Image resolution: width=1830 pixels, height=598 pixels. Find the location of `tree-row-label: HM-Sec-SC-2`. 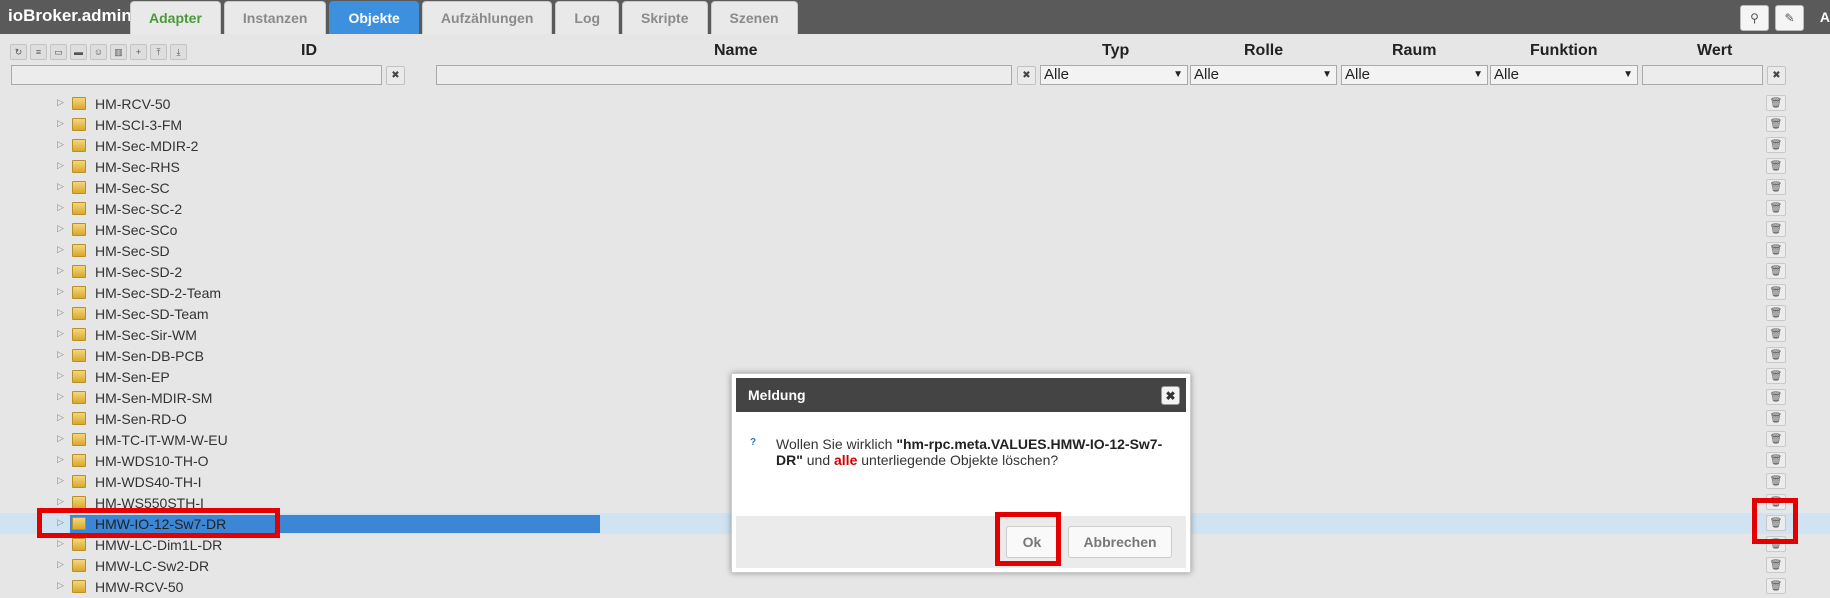

tree-row-label: HM-Sec-SC-2 is located at coordinates (138, 209).